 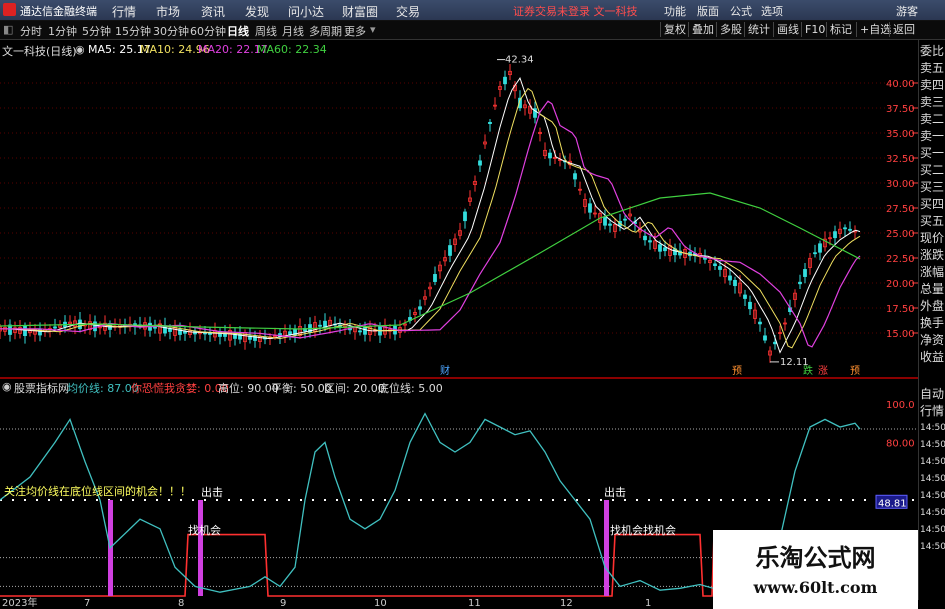 I want to click on watermark: 乐淘公式网 www.60lt.com, so click(x=815, y=569).